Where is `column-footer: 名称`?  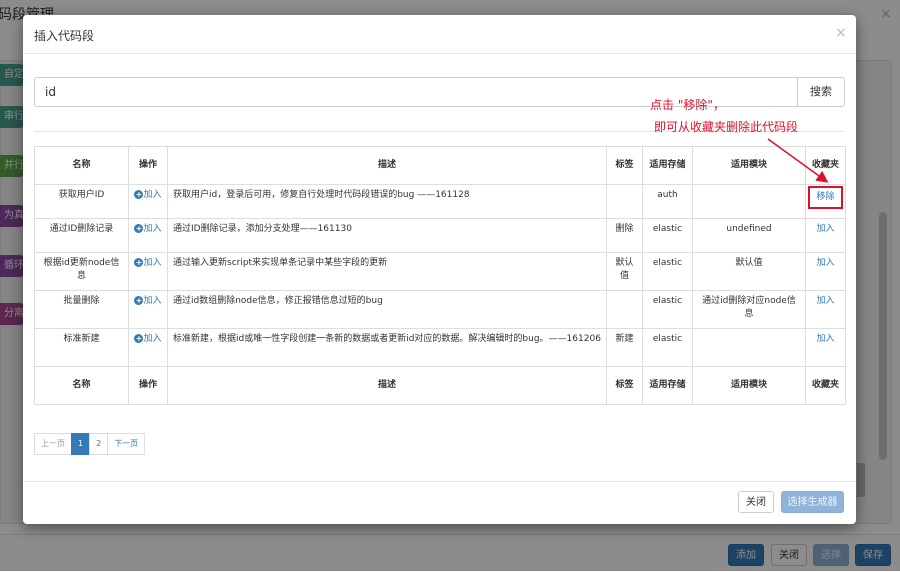 column-footer: 名称 is located at coordinates (81, 385).